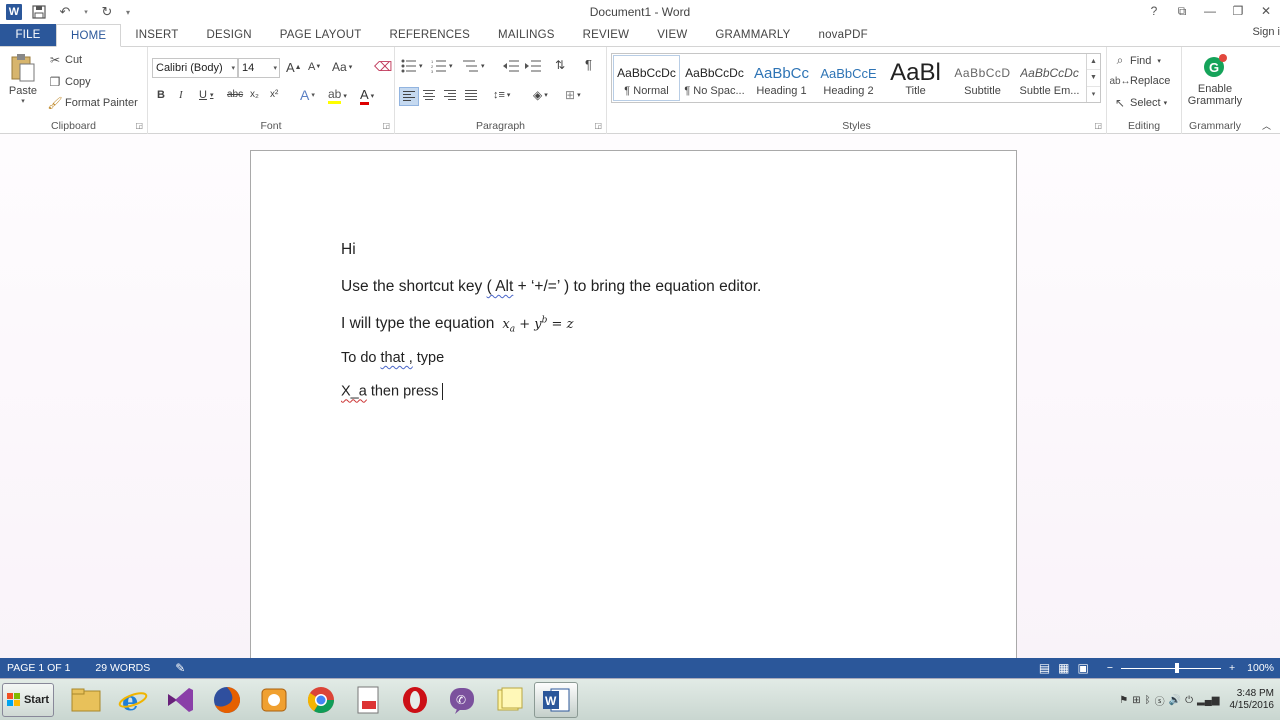 Image resolution: width=1280 pixels, height=720 pixels. I want to click on taskbar-internet-explorer: e, so click(133, 700).